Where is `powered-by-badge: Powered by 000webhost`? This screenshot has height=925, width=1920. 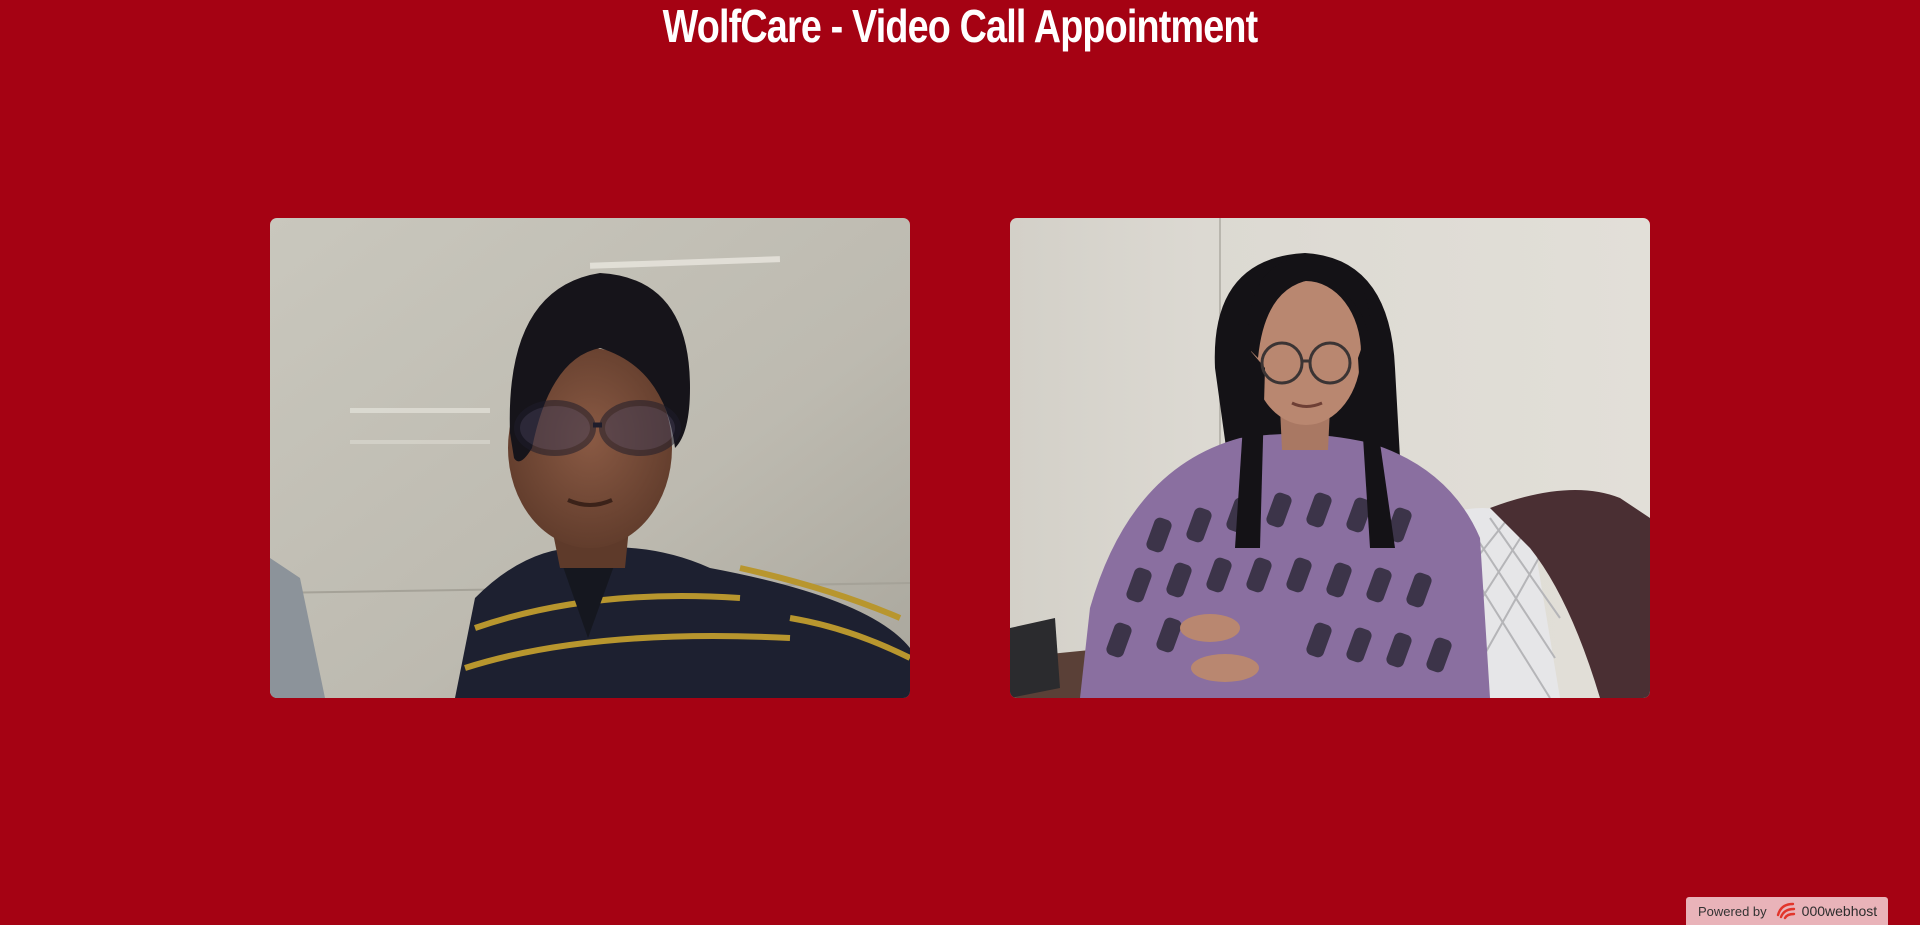 powered-by-badge: Powered by 000webhost is located at coordinates (1787, 911).